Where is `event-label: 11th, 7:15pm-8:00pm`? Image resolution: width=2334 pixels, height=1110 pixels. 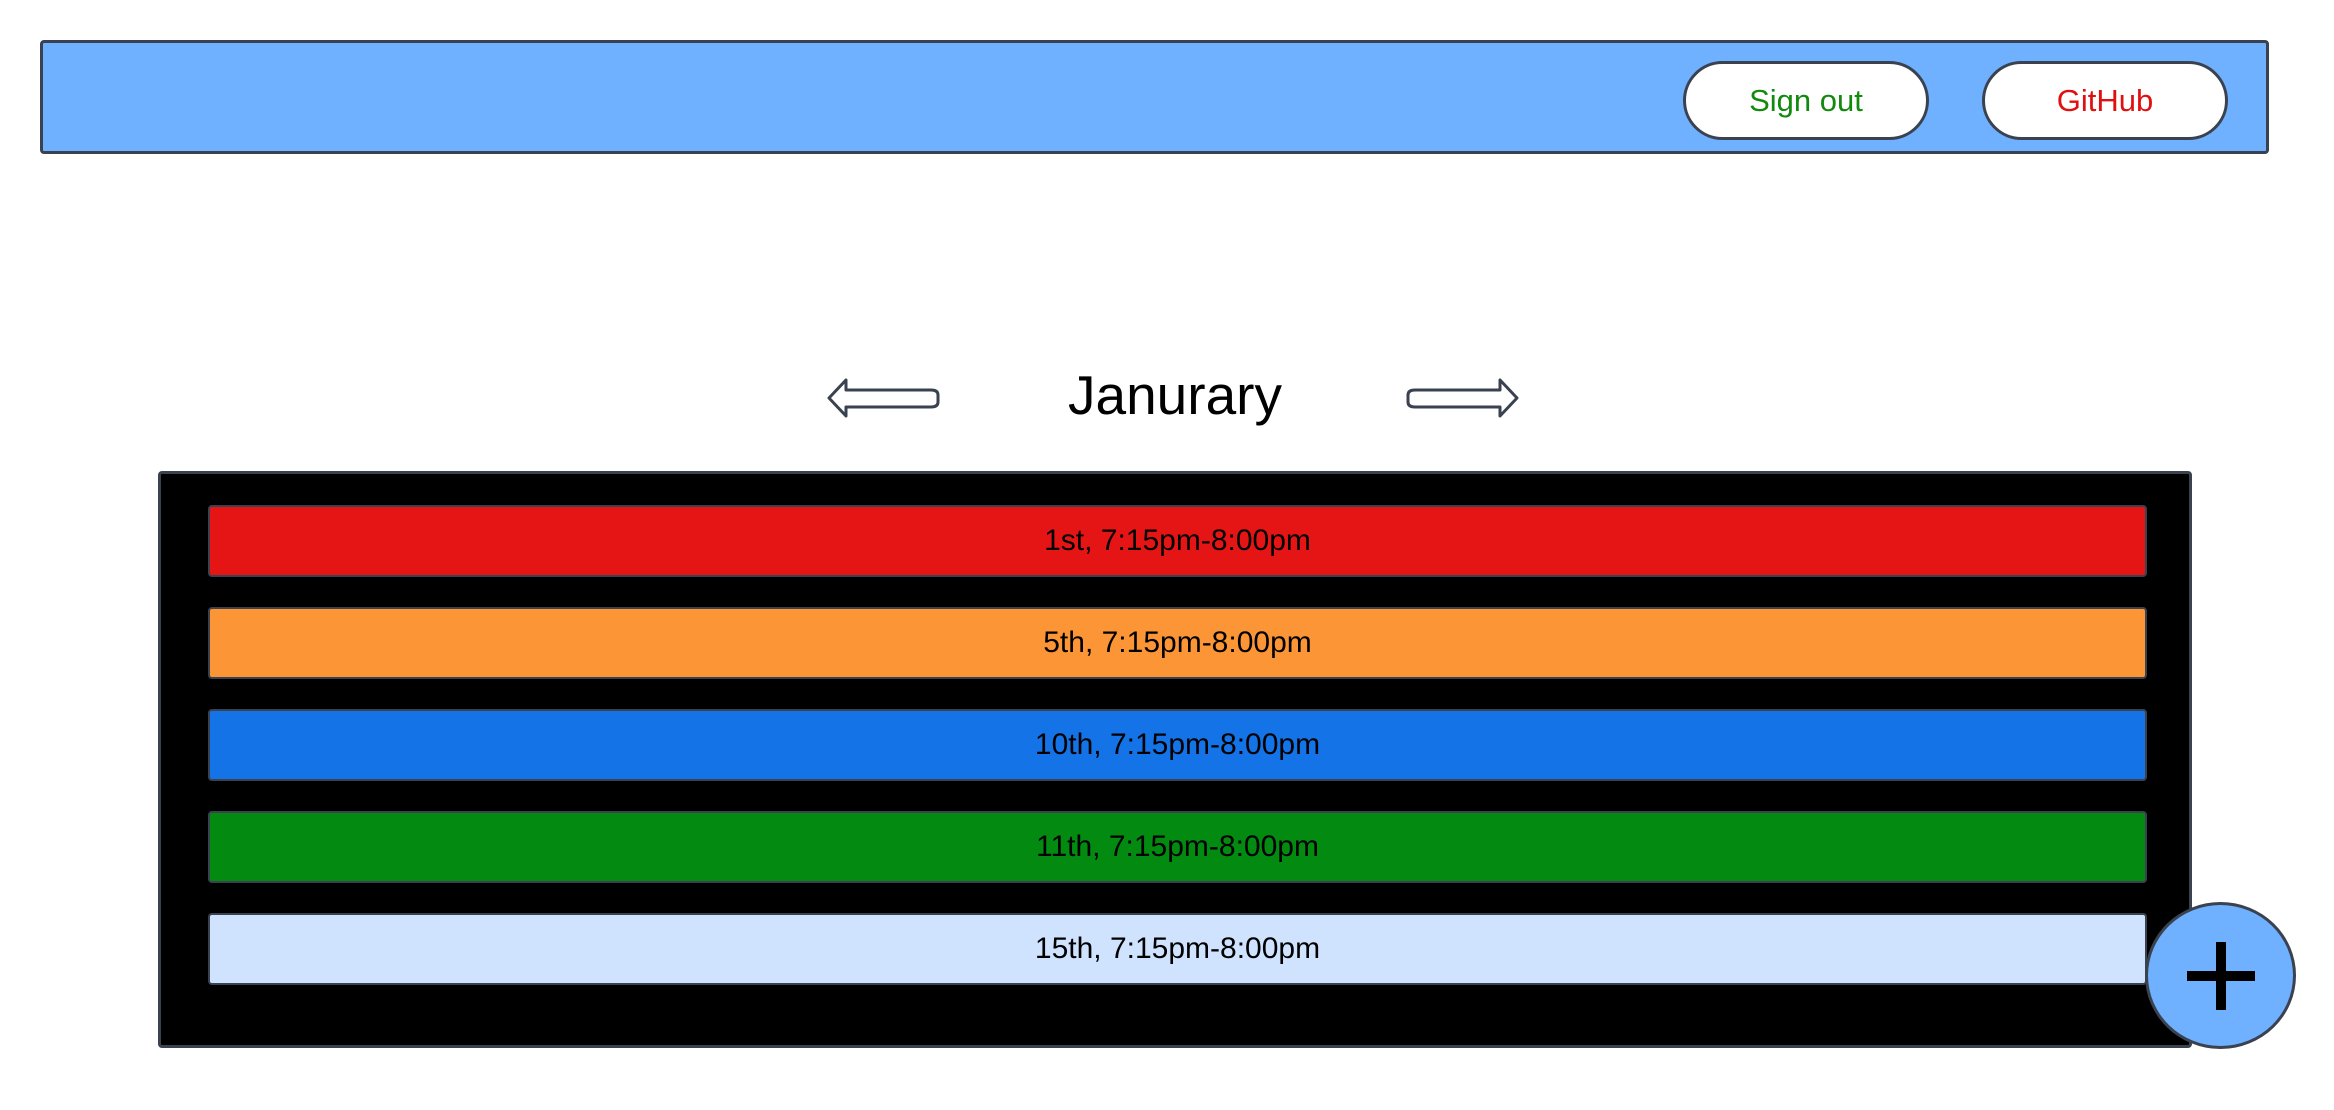 event-label: 11th, 7:15pm-8:00pm is located at coordinates (1177, 846).